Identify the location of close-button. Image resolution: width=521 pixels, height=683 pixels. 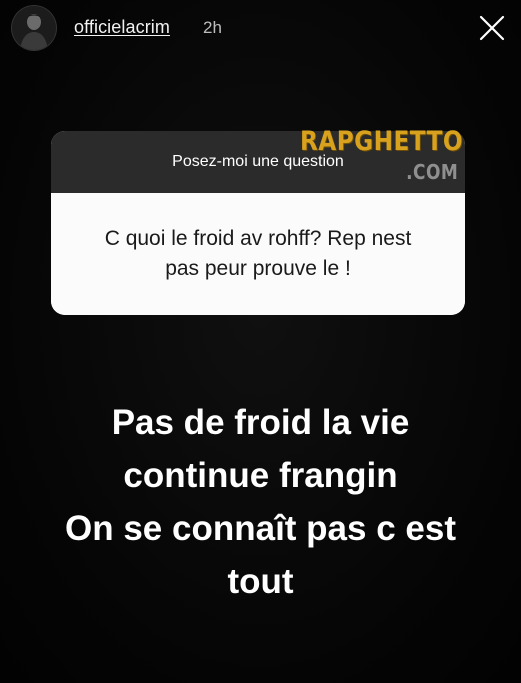
(492, 28).